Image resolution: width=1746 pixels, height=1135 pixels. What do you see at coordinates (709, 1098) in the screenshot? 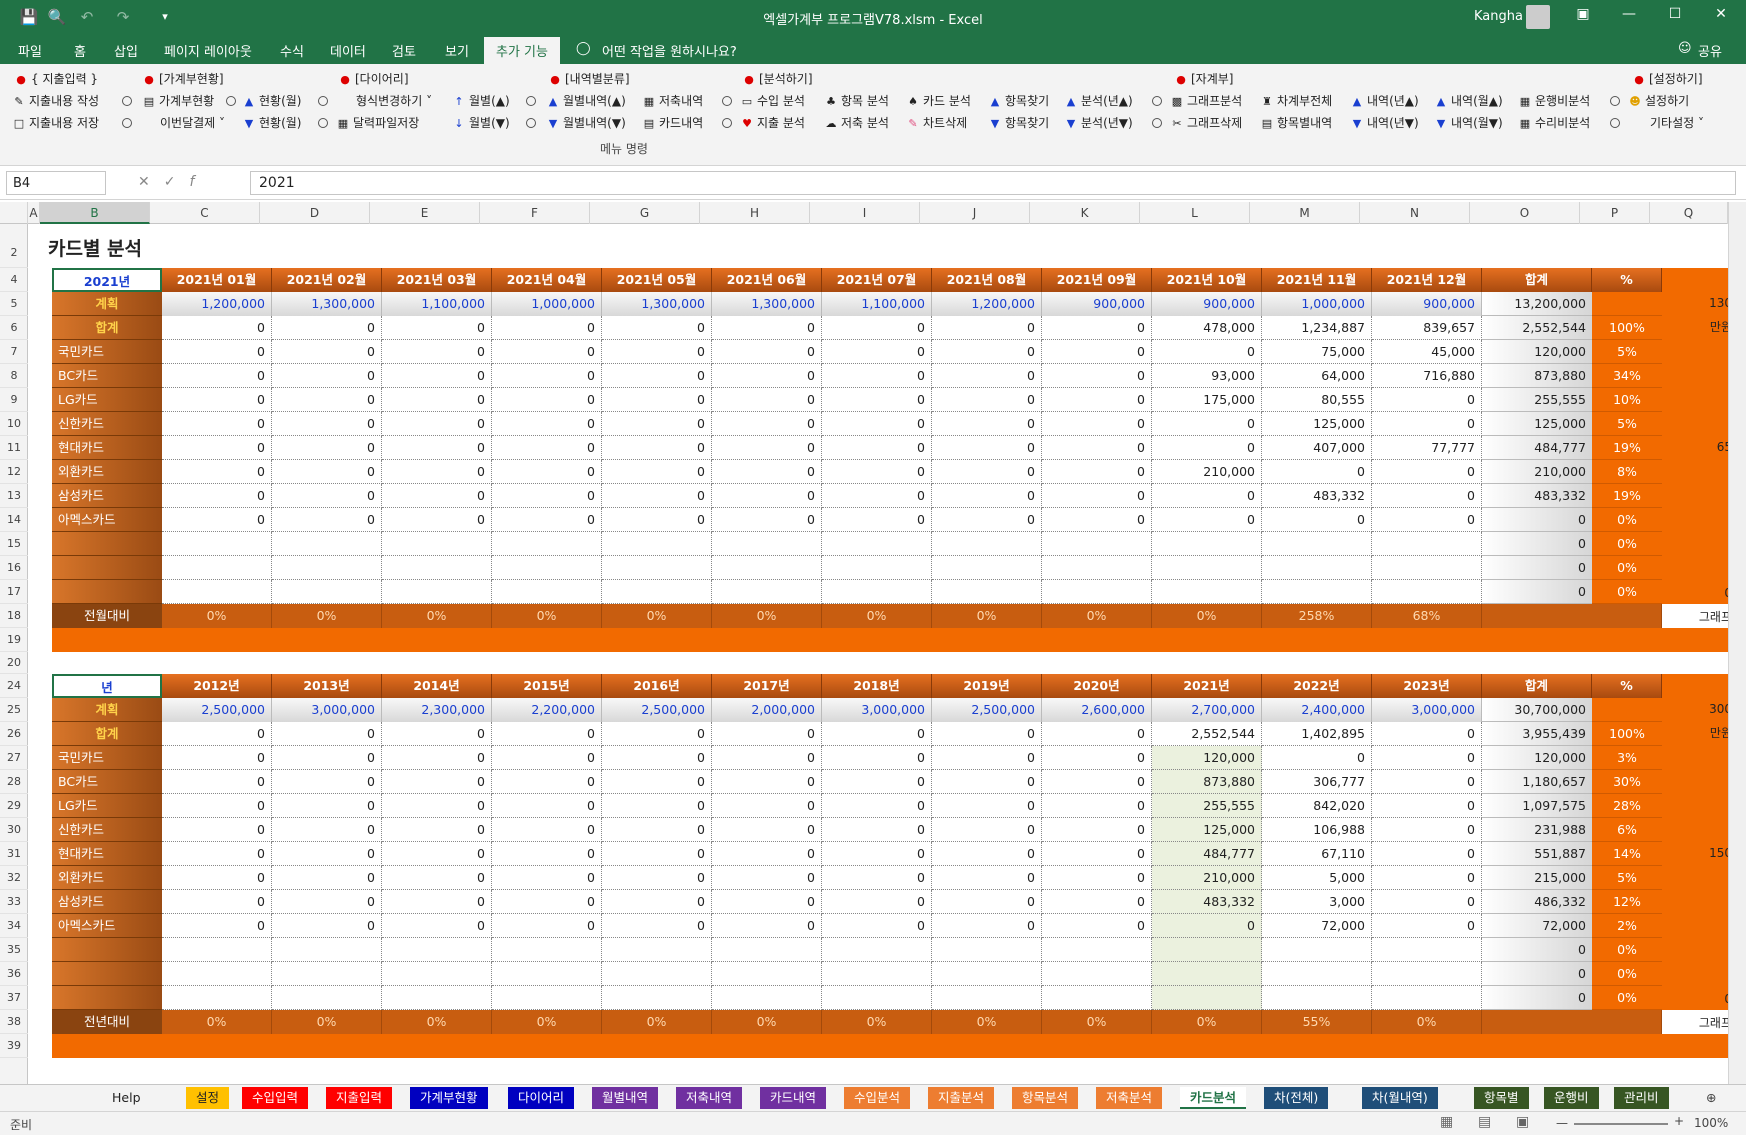
I see `sheet-tab: 저축내역` at bounding box center [709, 1098].